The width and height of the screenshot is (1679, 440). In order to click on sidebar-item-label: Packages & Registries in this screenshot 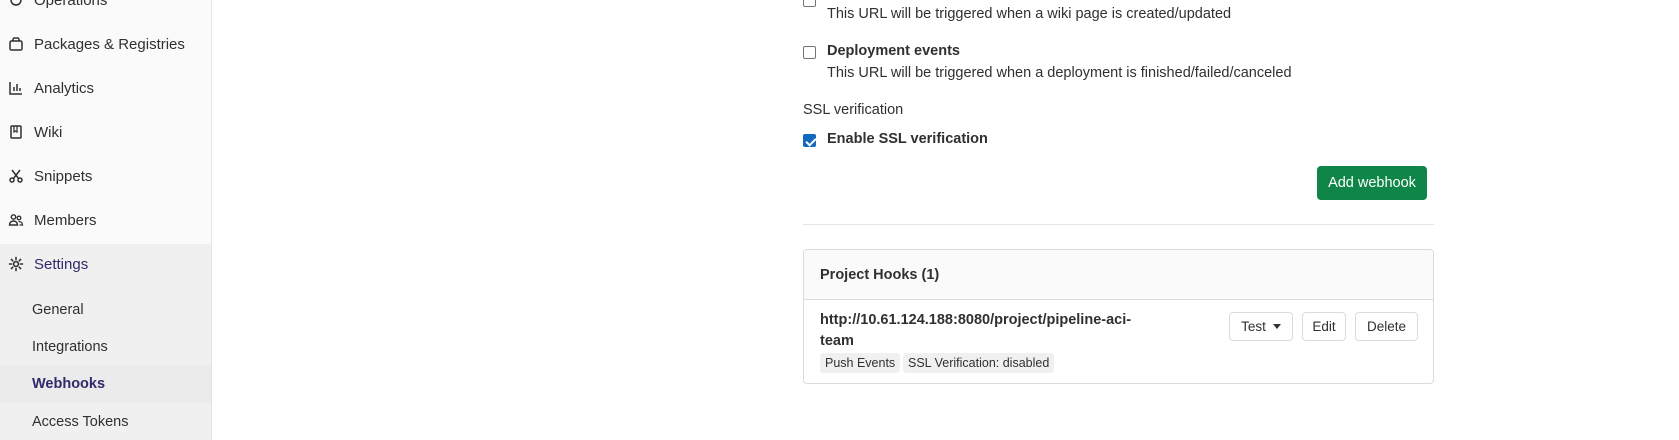, I will do `click(109, 44)`.